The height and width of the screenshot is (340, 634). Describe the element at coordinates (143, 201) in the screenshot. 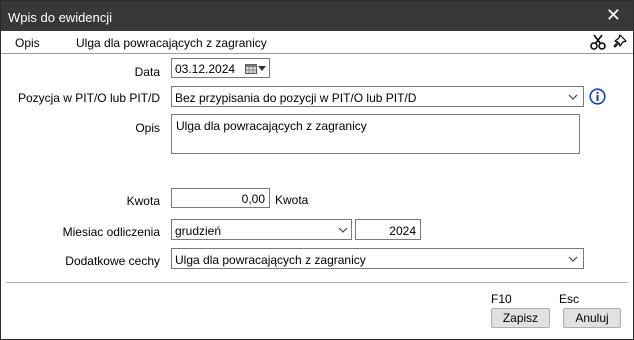

I see `kwota-label: Kwota` at that location.